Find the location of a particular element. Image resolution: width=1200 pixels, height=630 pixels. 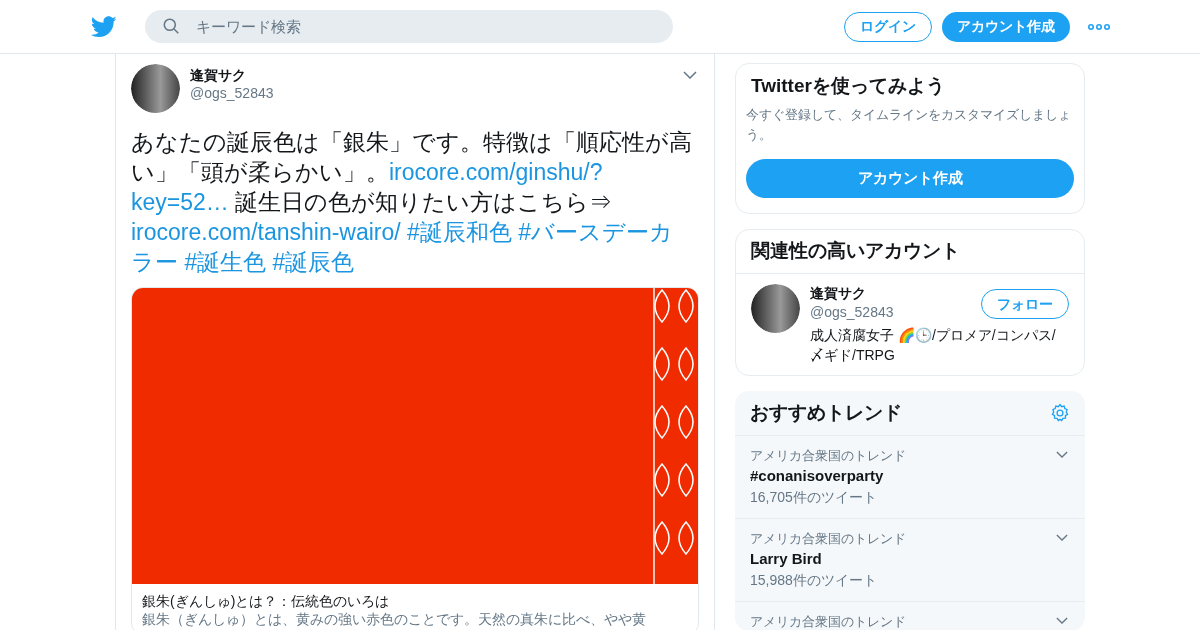

panel-title: 関連性の高いアカウント is located at coordinates (910, 252).